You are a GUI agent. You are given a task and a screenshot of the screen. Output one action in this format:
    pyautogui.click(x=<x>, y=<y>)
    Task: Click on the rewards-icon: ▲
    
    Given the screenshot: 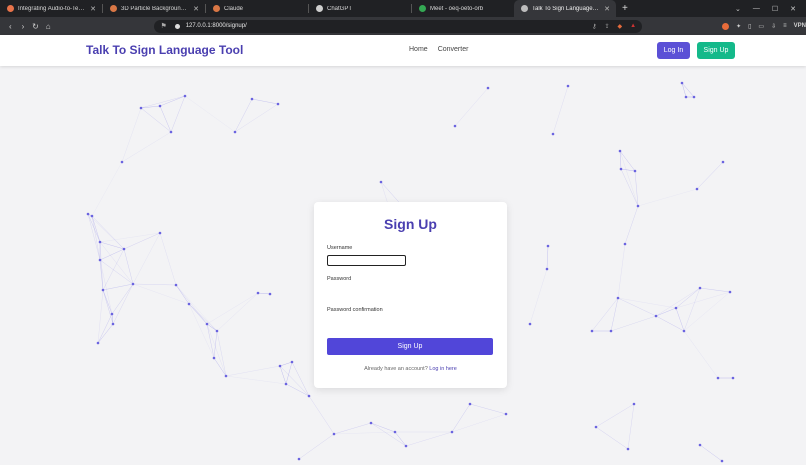 What is the action you would take?
    pyautogui.click(x=633, y=26)
    